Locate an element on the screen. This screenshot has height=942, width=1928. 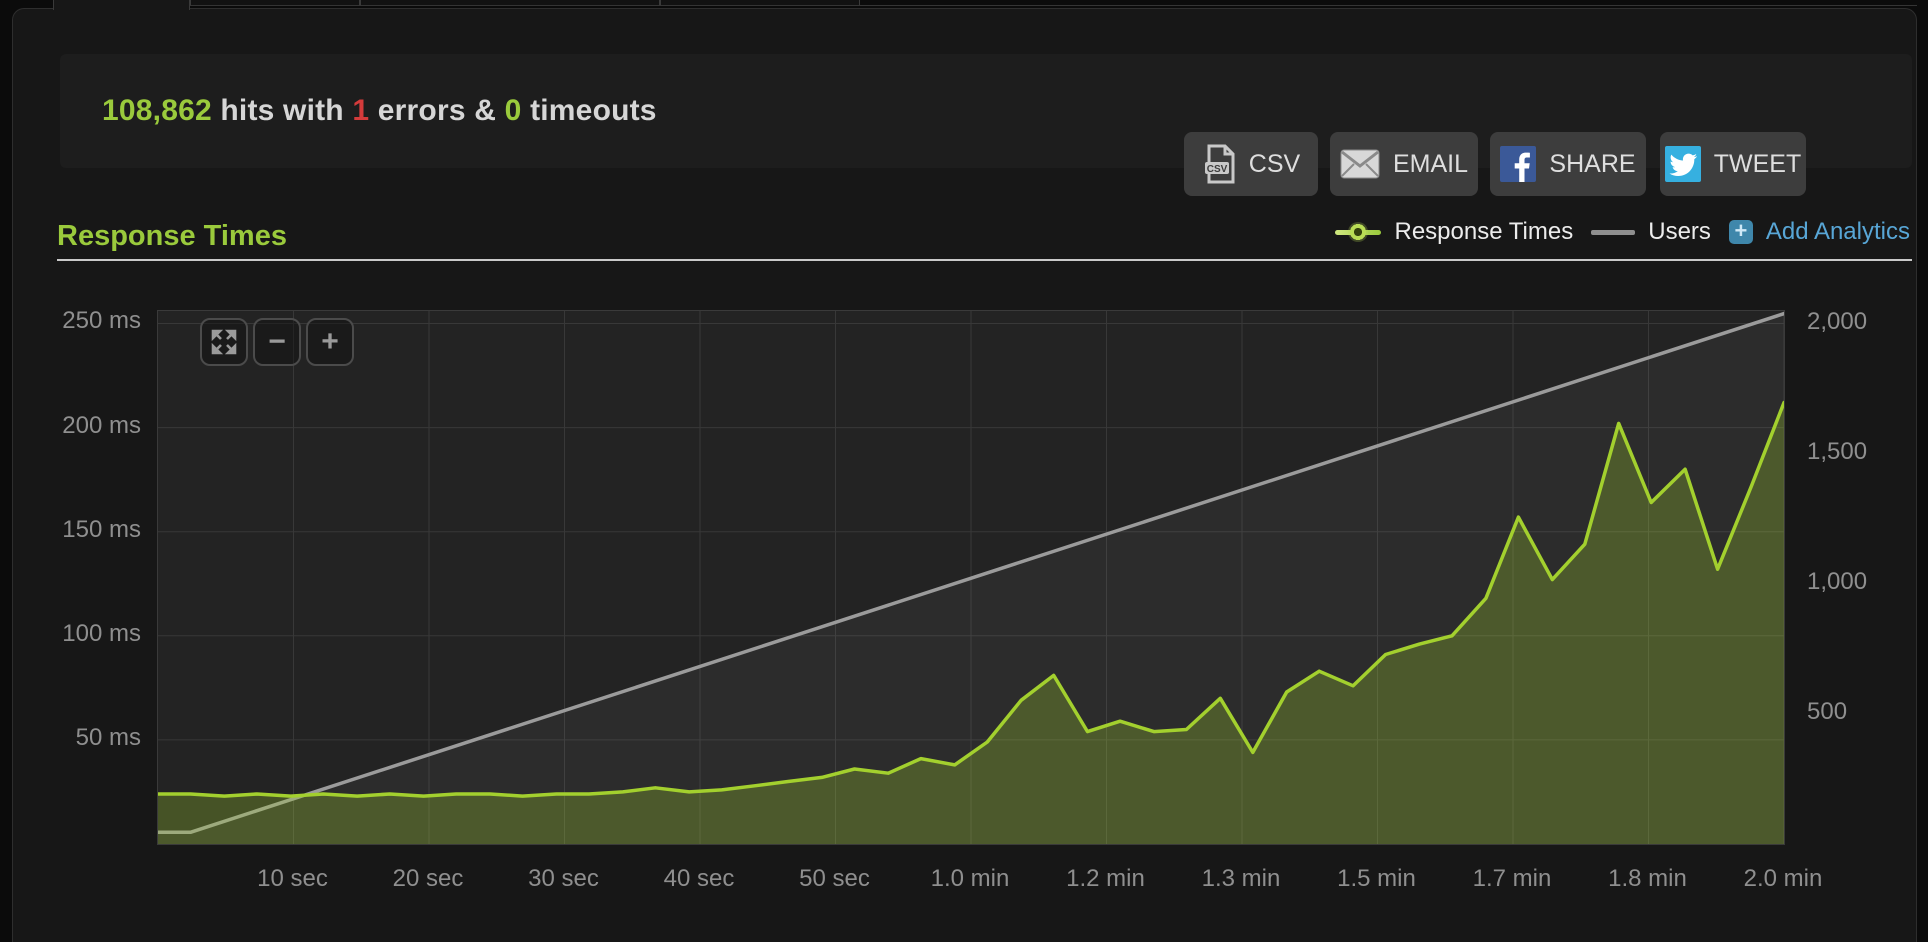
tweet-button-label: TWEET is located at coordinates (1757, 163).